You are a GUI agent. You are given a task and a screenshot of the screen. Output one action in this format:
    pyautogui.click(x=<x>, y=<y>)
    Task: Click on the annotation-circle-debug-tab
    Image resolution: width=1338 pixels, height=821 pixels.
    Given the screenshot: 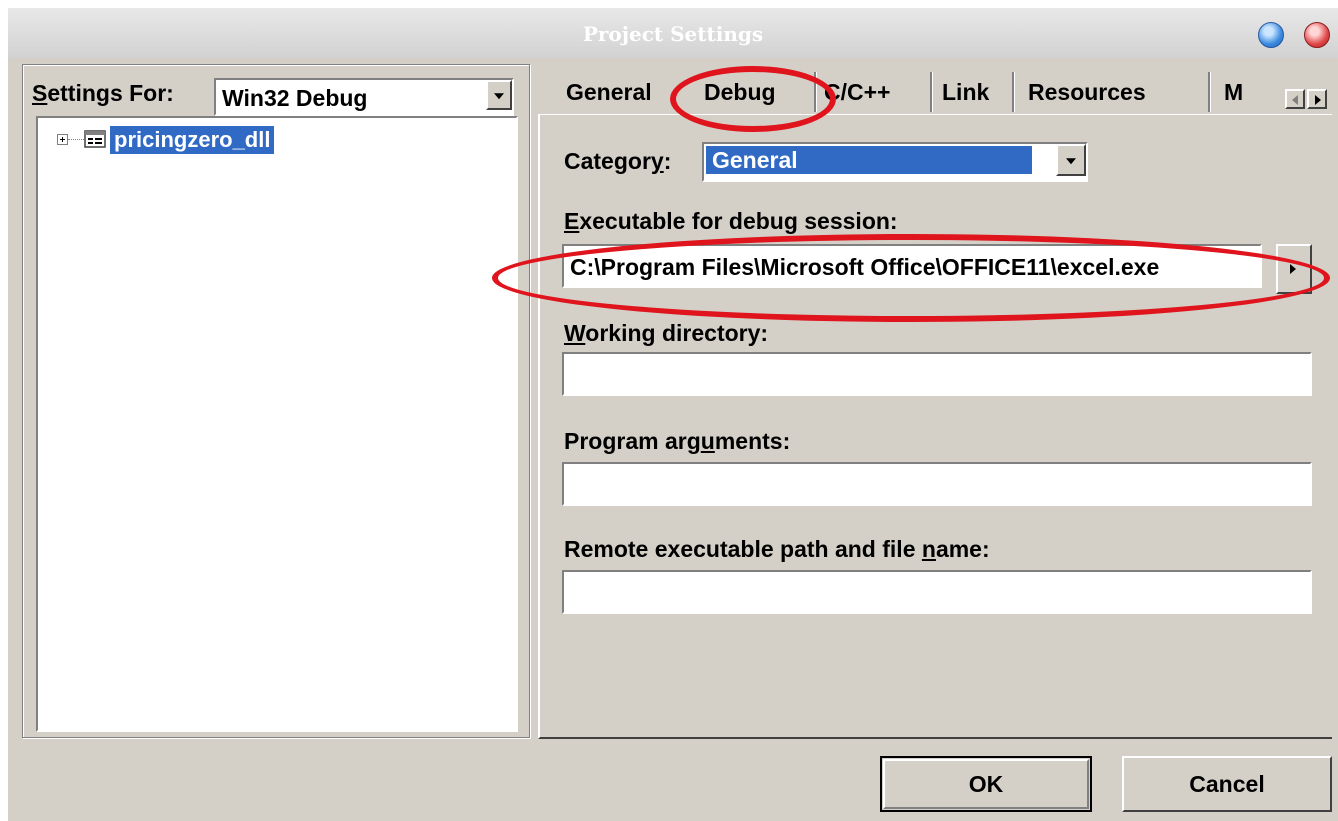 What is the action you would take?
    pyautogui.click(x=753, y=99)
    